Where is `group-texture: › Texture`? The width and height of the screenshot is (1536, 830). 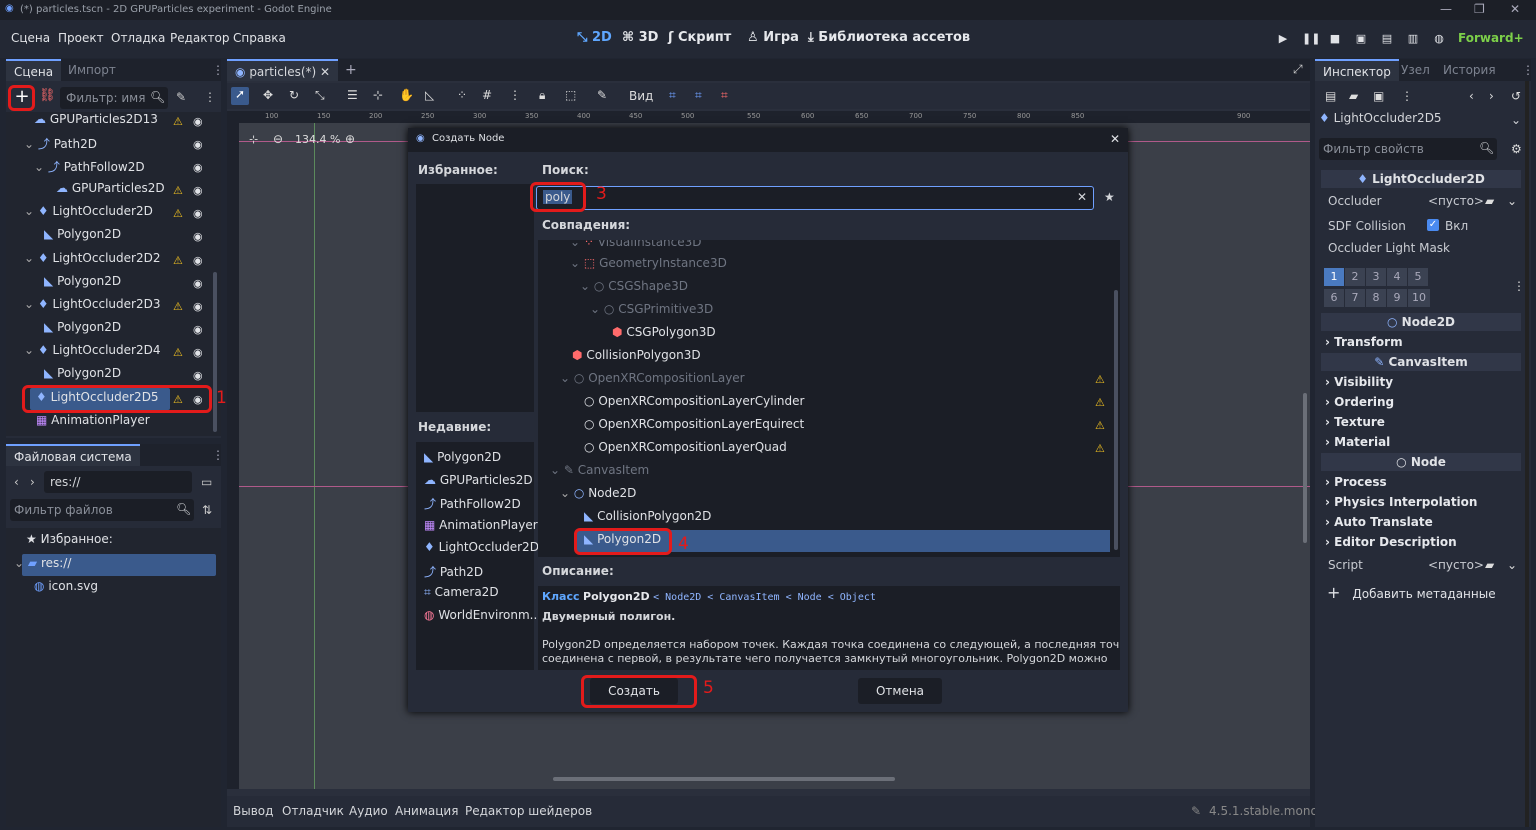 group-texture: › Texture is located at coordinates (1355, 422).